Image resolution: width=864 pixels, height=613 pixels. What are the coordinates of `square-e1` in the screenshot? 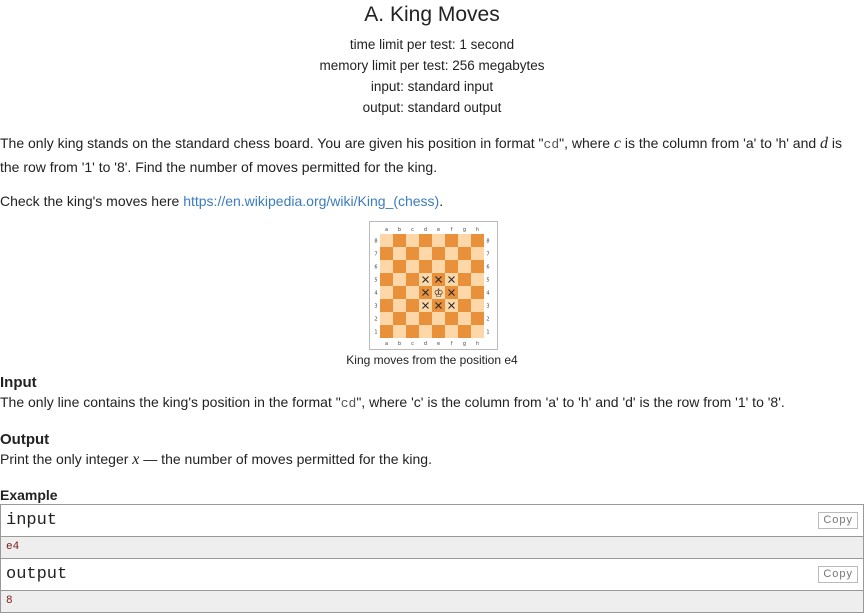 It's located at (438, 331).